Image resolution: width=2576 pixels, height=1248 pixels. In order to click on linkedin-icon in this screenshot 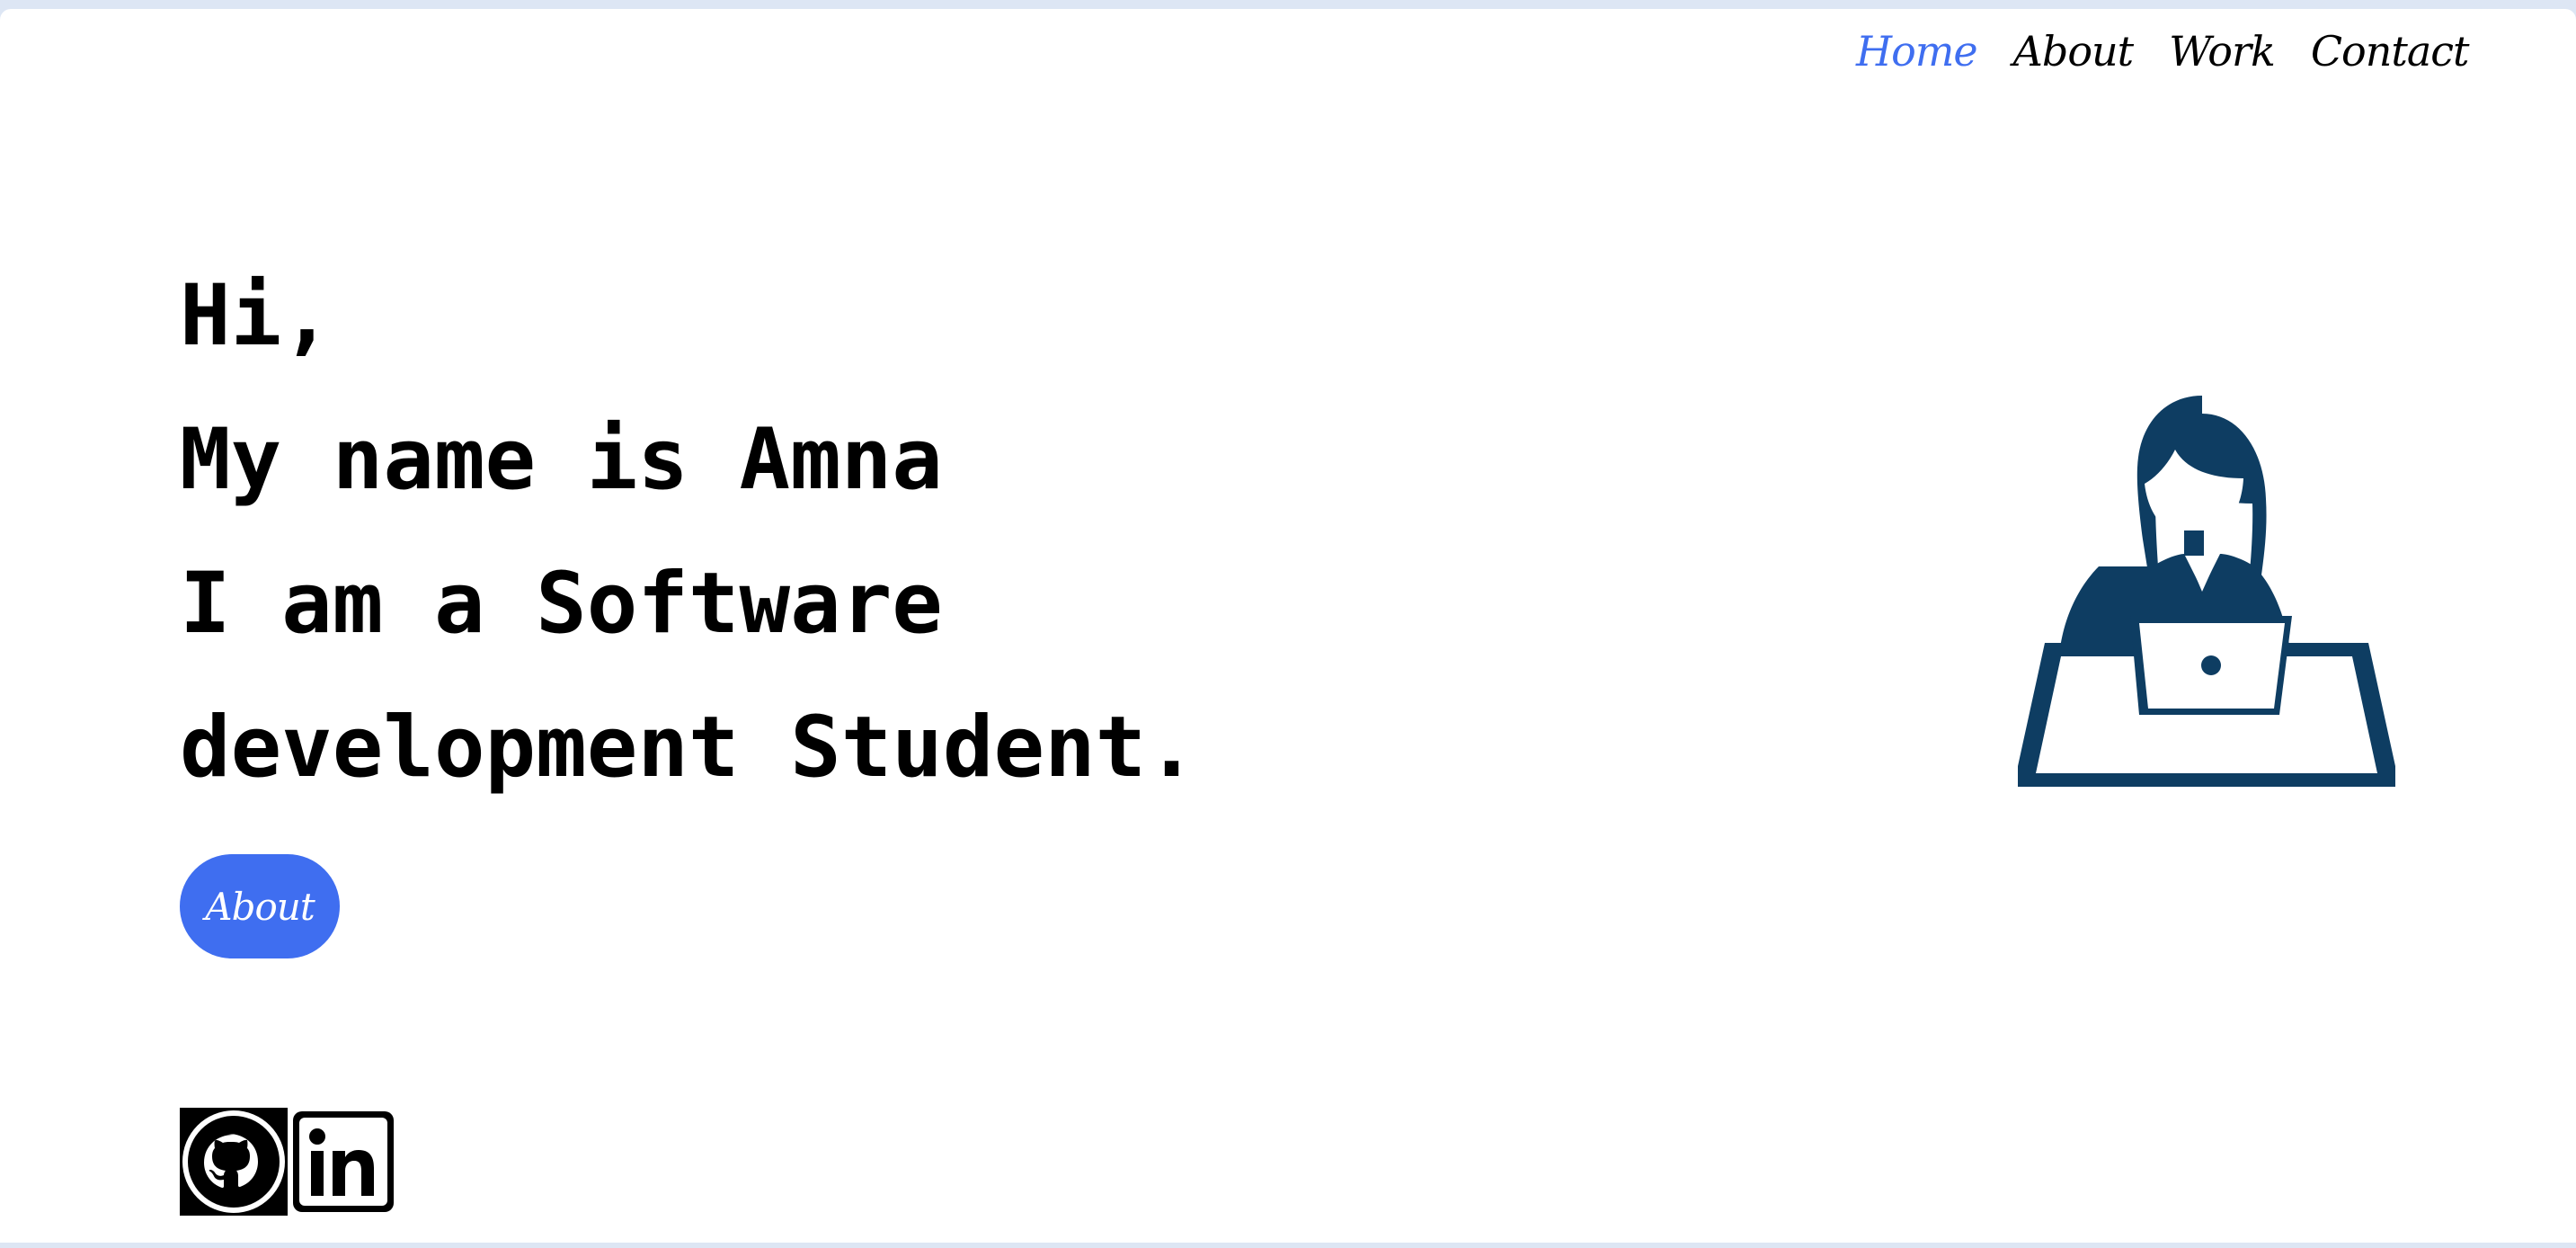, I will do `click(343, 1162)`.